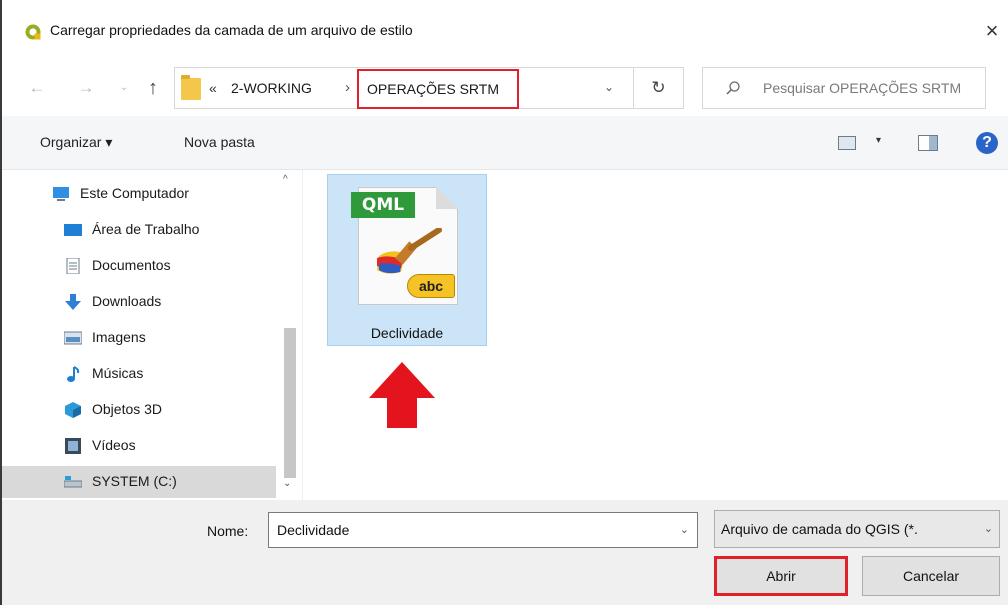  Describe the element at coordinates (438, 89) in the screenshot. I see `breadcrumb-current: OPERAÇÕES SRTM` at that location.